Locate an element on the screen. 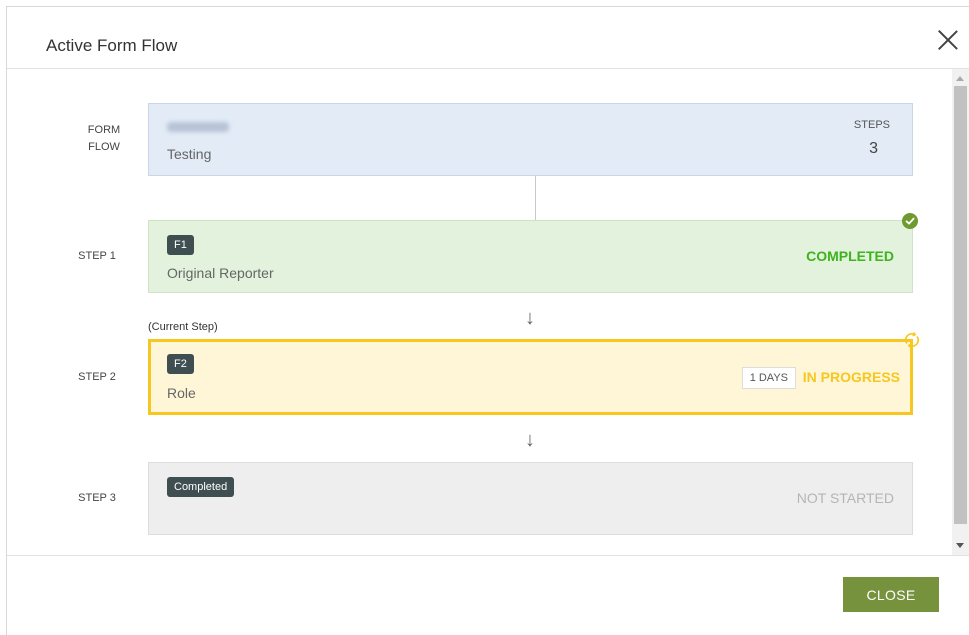  step3-status: NOT STARTED is located at coordinates (845, 498).